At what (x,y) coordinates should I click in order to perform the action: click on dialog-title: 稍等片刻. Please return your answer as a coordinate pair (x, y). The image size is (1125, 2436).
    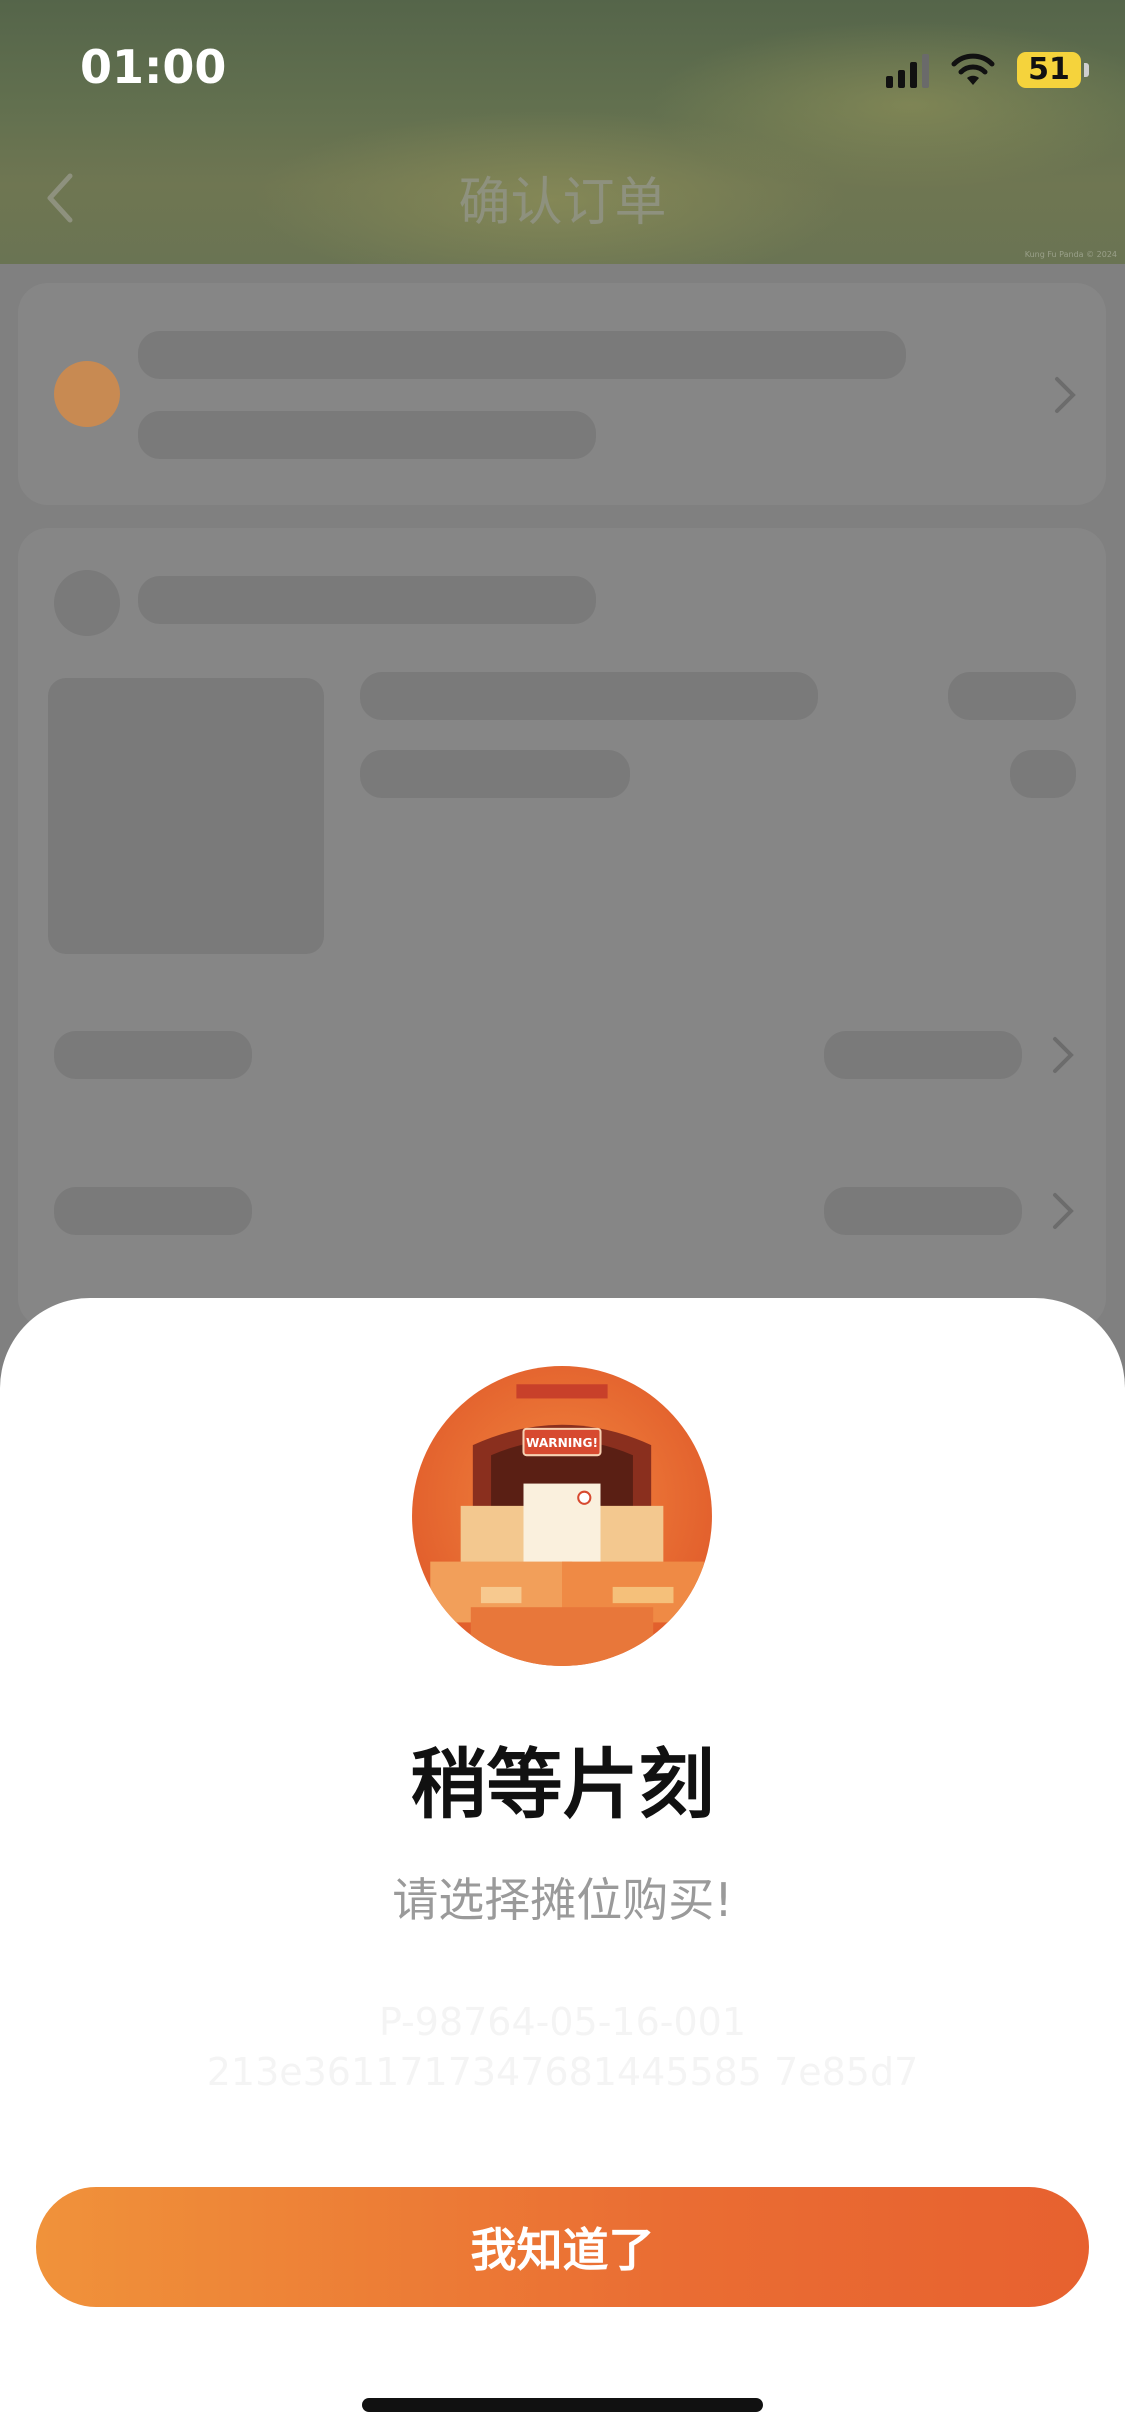
    Looking at the image, I should click on (562, 1784).